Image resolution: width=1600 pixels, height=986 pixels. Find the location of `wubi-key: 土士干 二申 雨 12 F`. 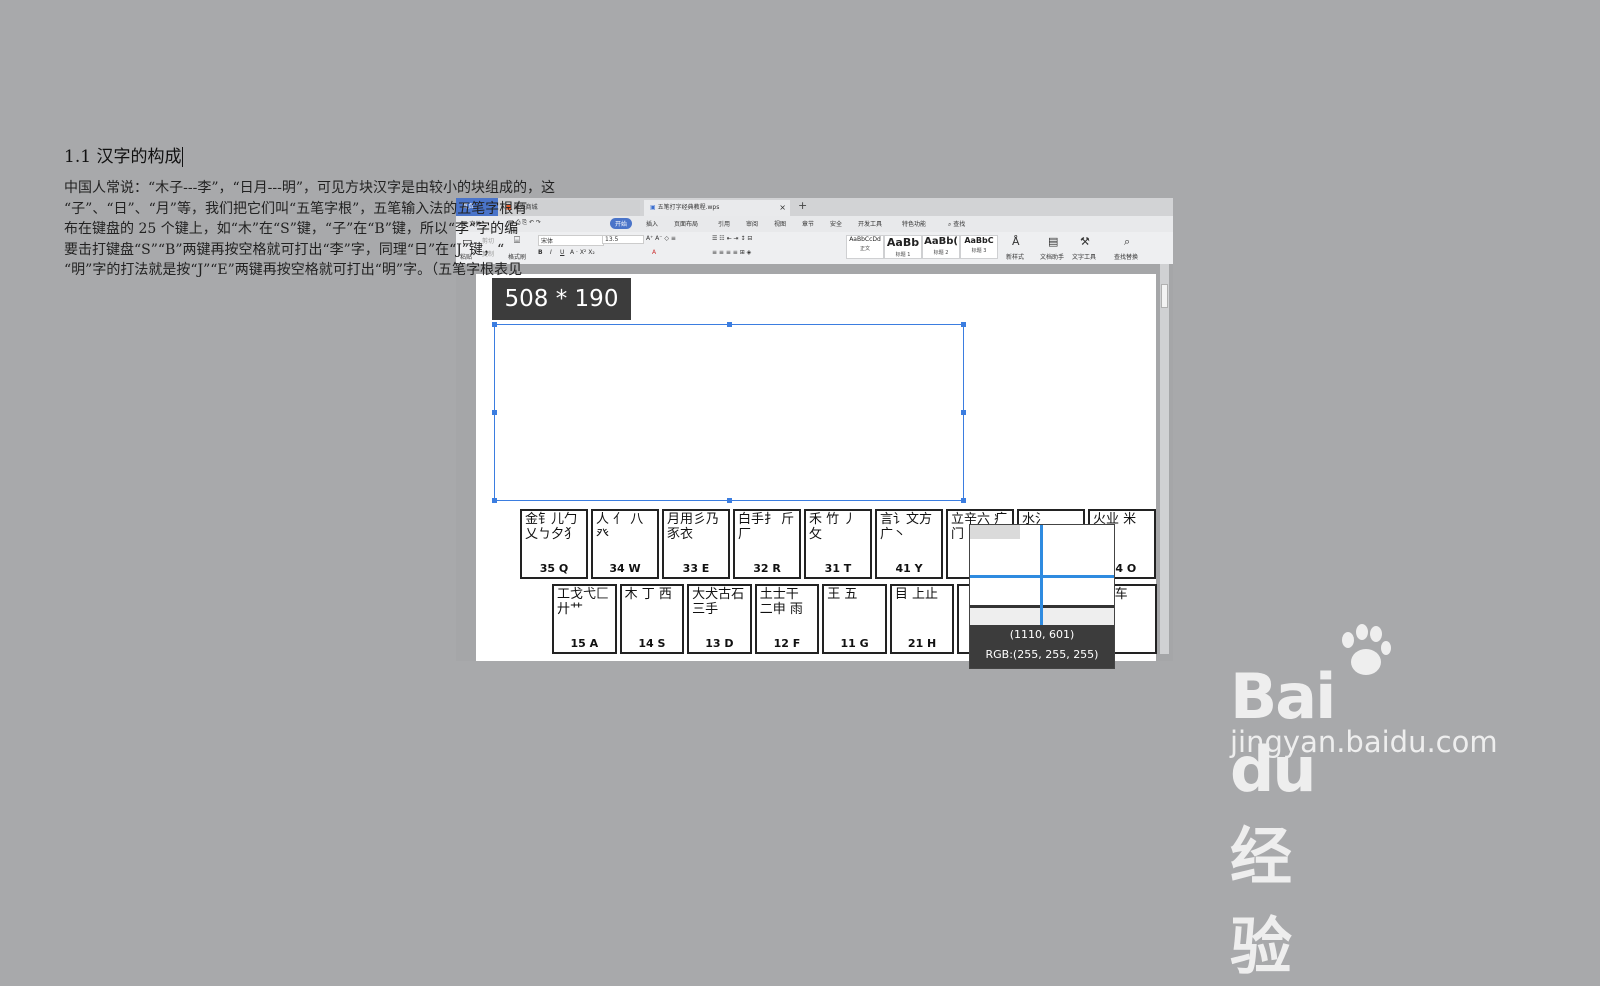

wubi-key: 土士干 二申 雨 12 F is located at coordinates (787, 619).